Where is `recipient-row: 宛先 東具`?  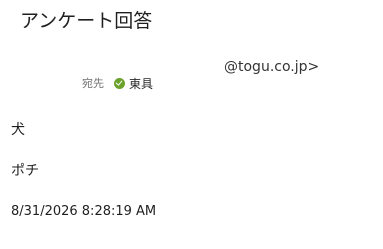 recipient-row: 宛先 東具 is located at coordinates (117, 83).